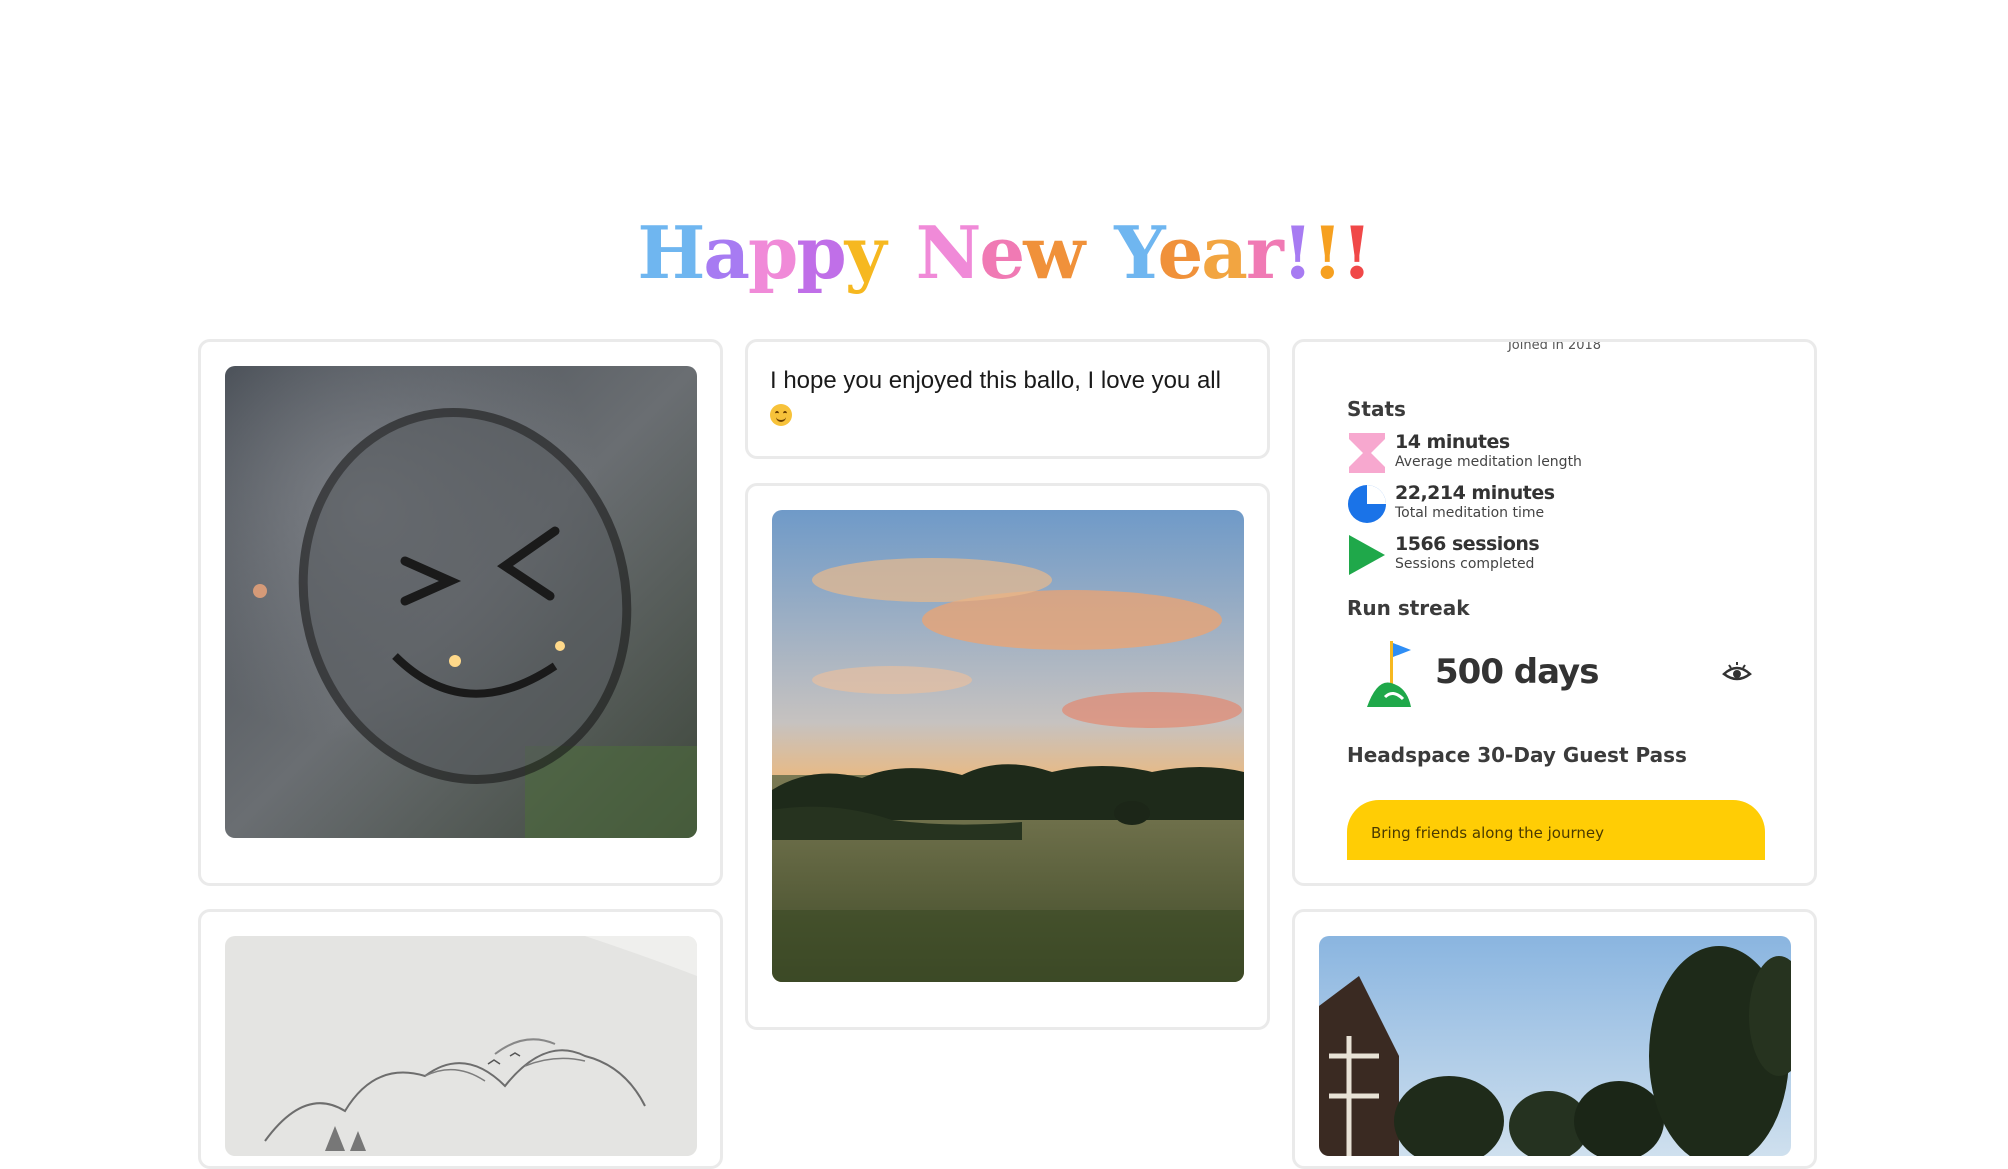 This screenshot has height=1169, width=2008. Describe the element at coordinates (1467, 544) in the screenshot. I see `stat-value: 1566 sessions` at that location.